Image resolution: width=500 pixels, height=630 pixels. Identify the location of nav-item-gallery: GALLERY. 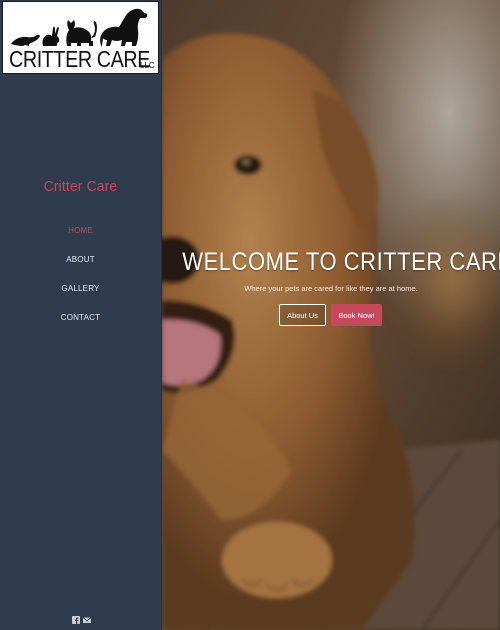
(80, 289).